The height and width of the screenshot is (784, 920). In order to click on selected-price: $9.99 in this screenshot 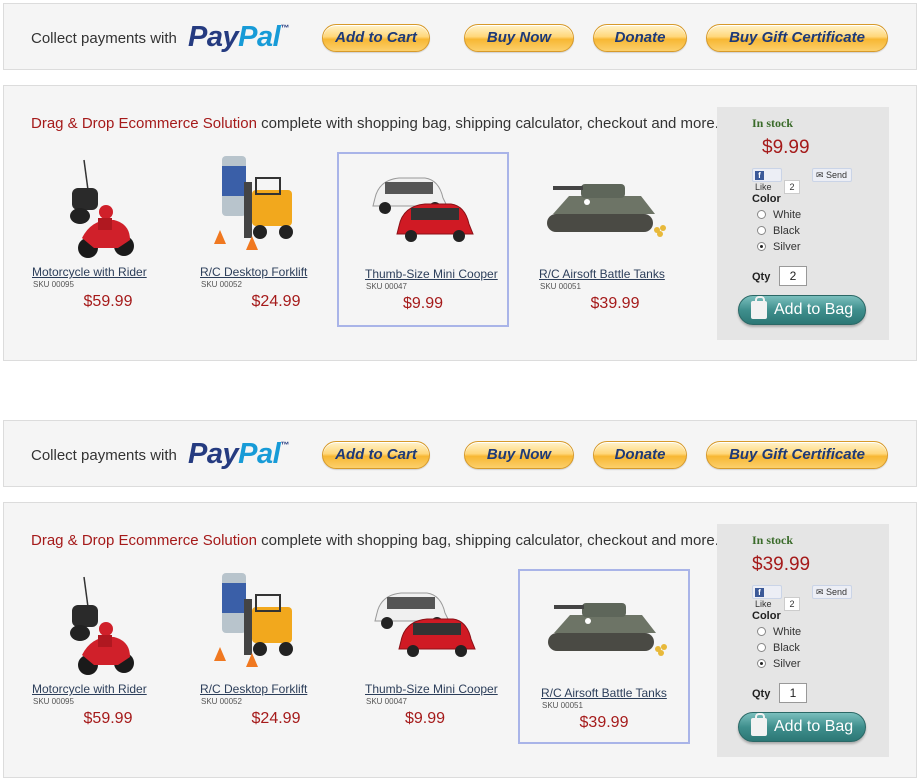, I will do `click(786, 147)`.